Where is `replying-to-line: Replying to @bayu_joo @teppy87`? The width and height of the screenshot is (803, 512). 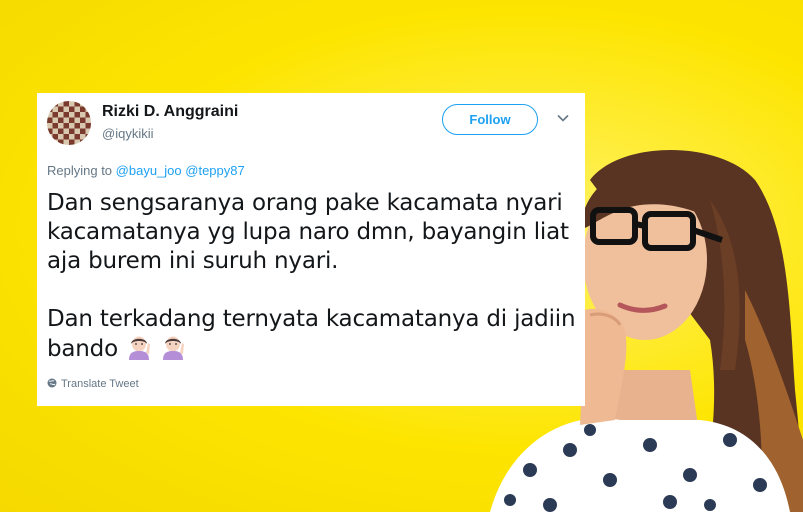 replying-to-line: Replying to @bayu_joo @teppy87 is located at coordinates (146, 170).